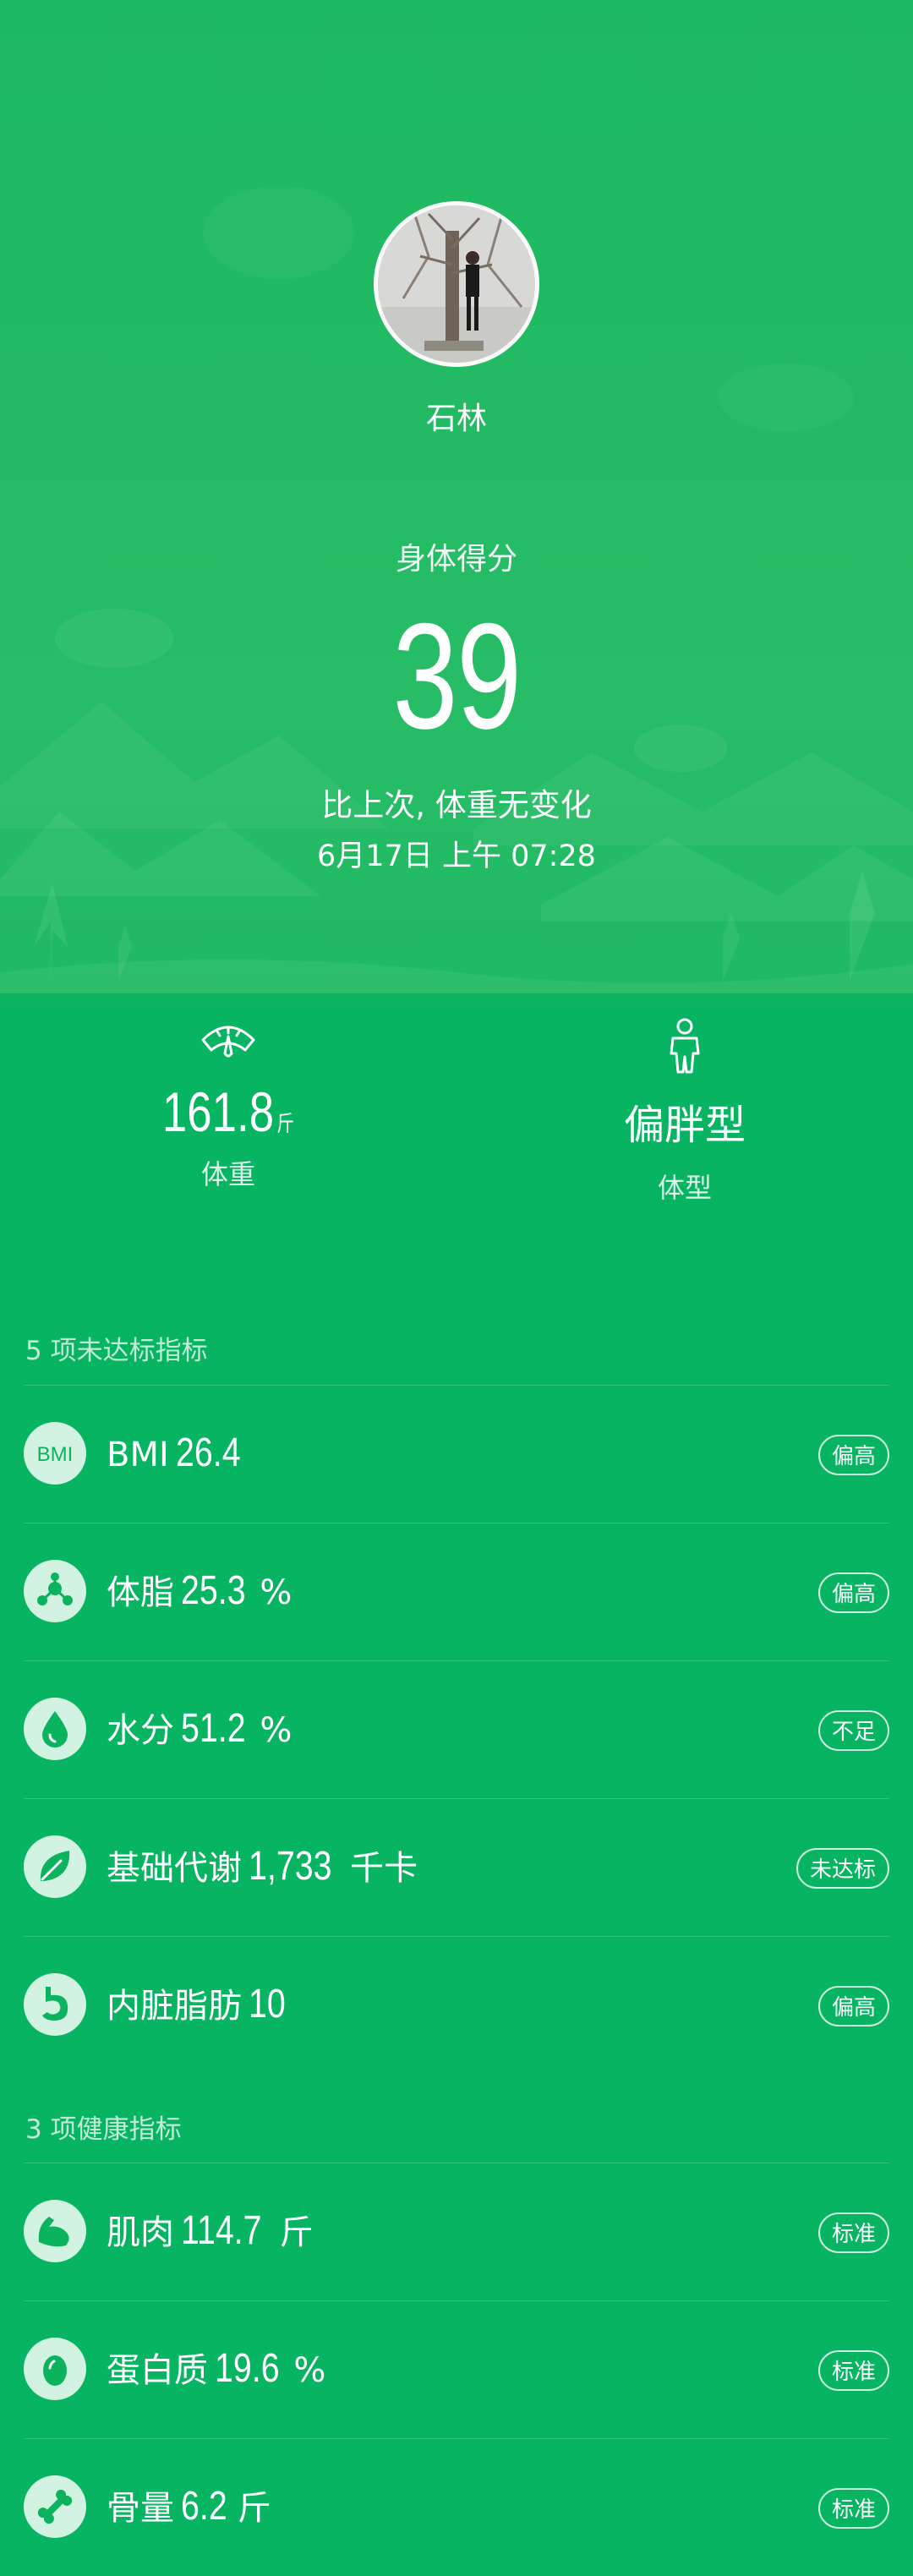  I want to click on weight-unit: 斤, so click(285, 1123).